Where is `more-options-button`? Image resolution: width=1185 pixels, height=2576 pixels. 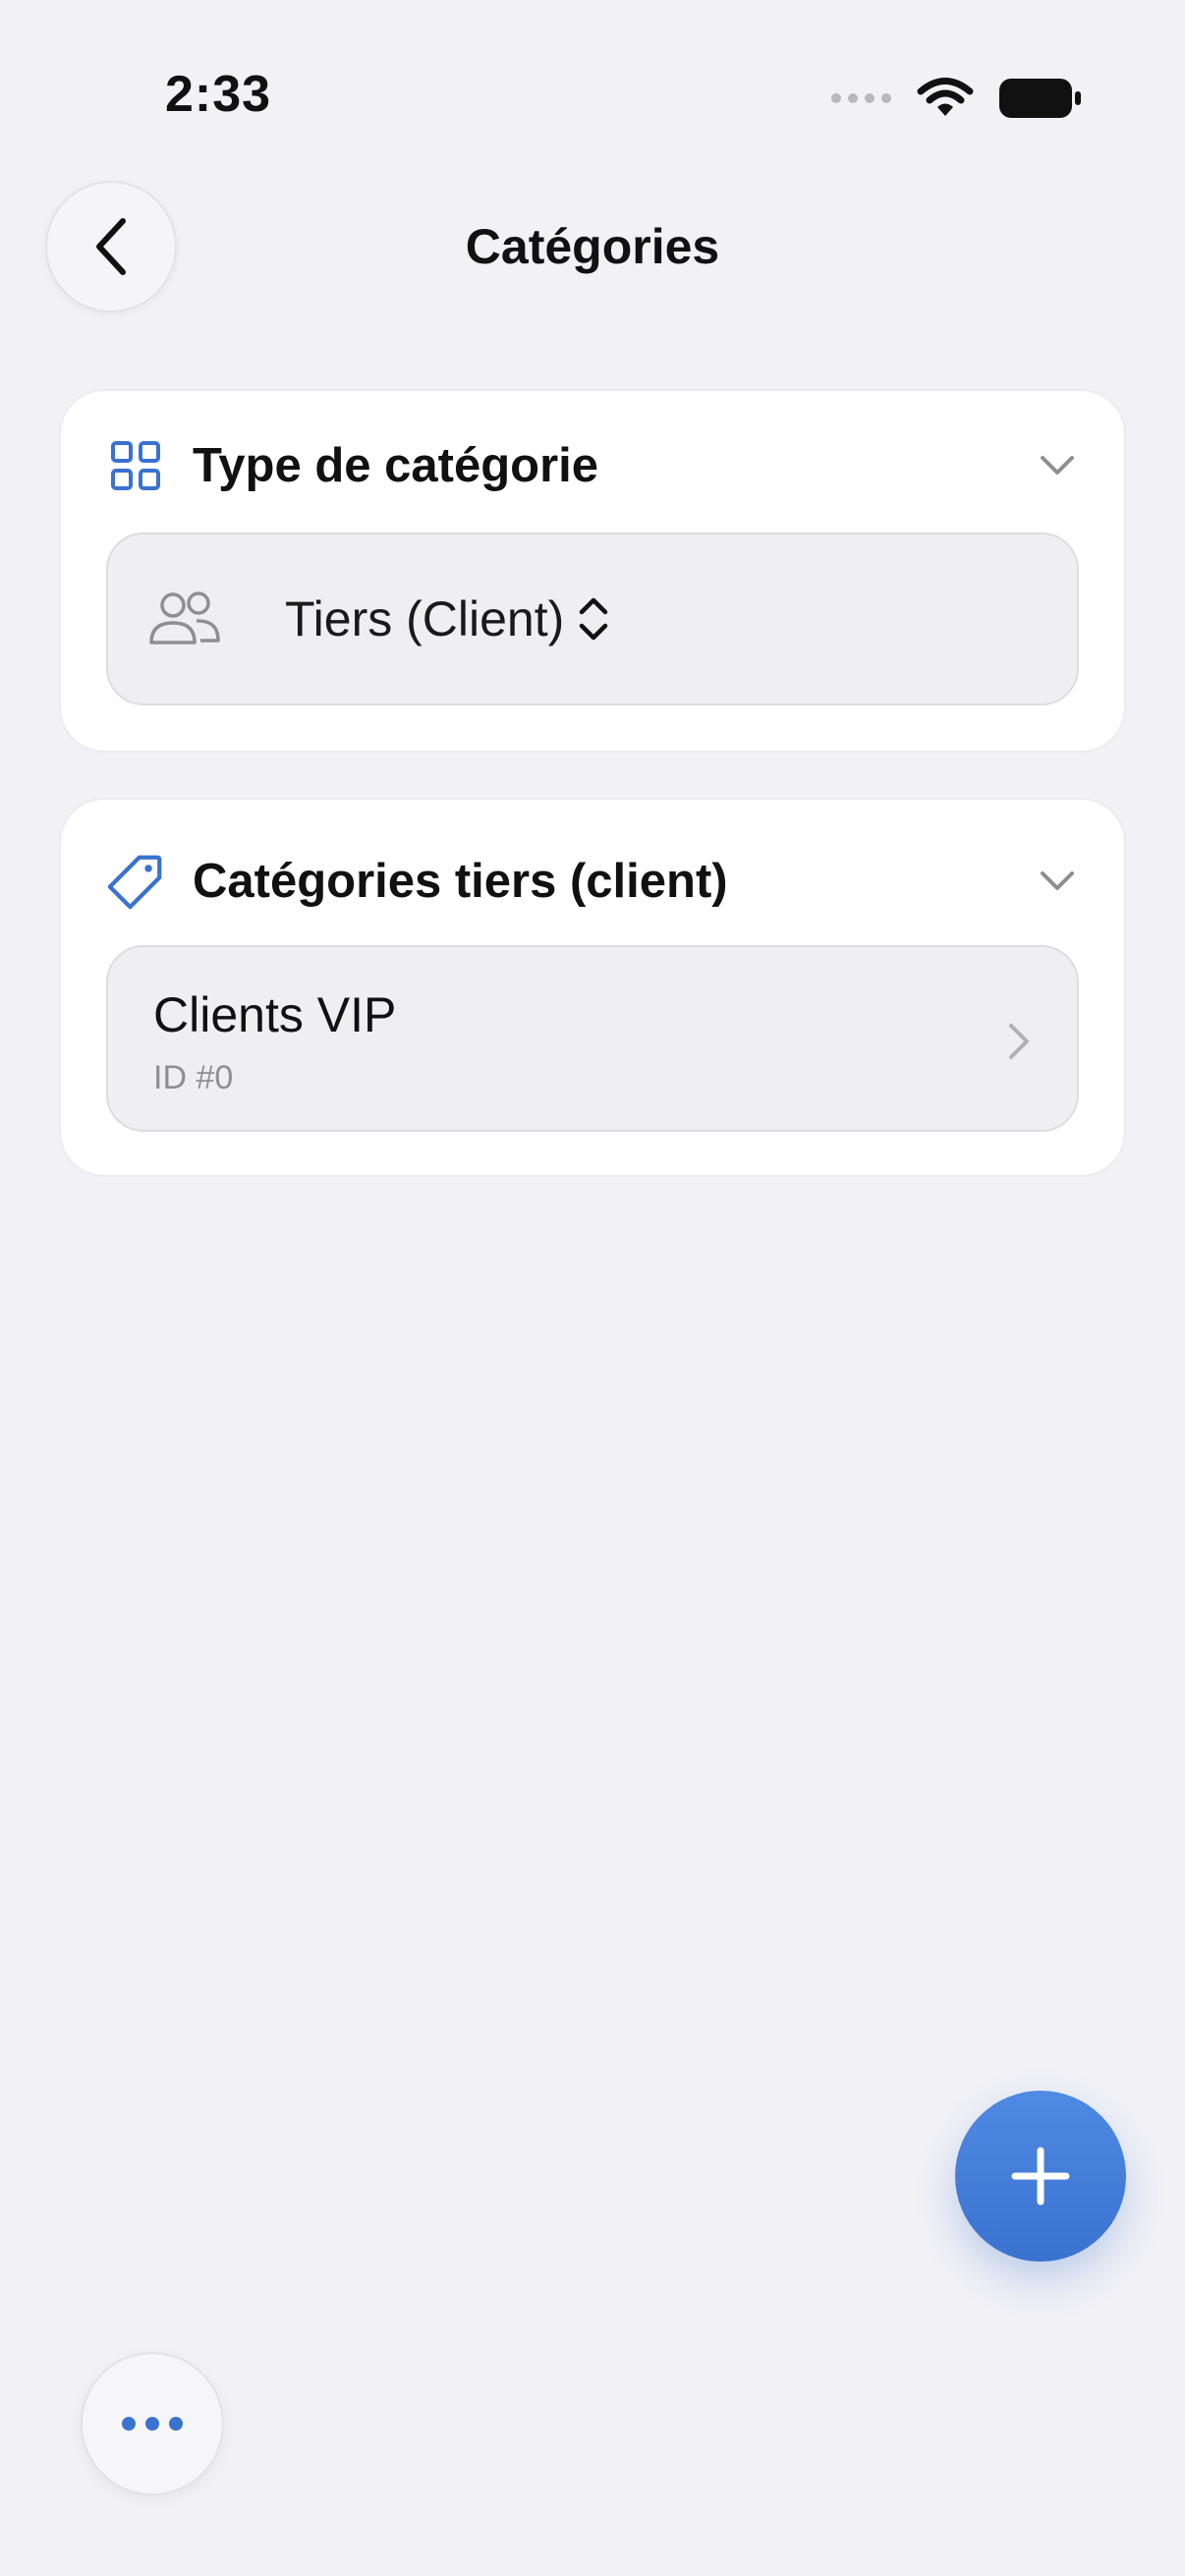 more-options-button is located at coordinates (152, 2423).